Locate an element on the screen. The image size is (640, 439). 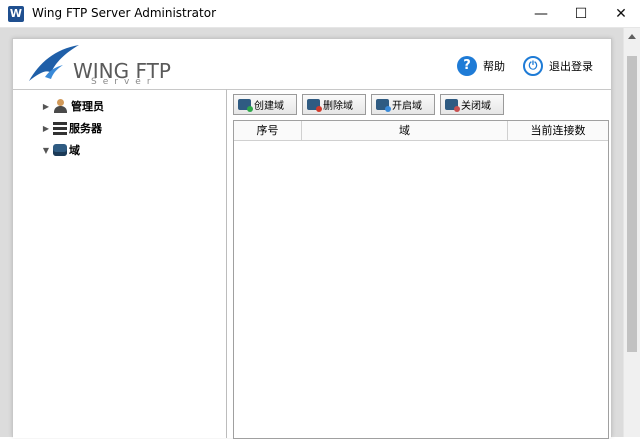
power-icon: ⏻ is located at coordinates (533, 66).